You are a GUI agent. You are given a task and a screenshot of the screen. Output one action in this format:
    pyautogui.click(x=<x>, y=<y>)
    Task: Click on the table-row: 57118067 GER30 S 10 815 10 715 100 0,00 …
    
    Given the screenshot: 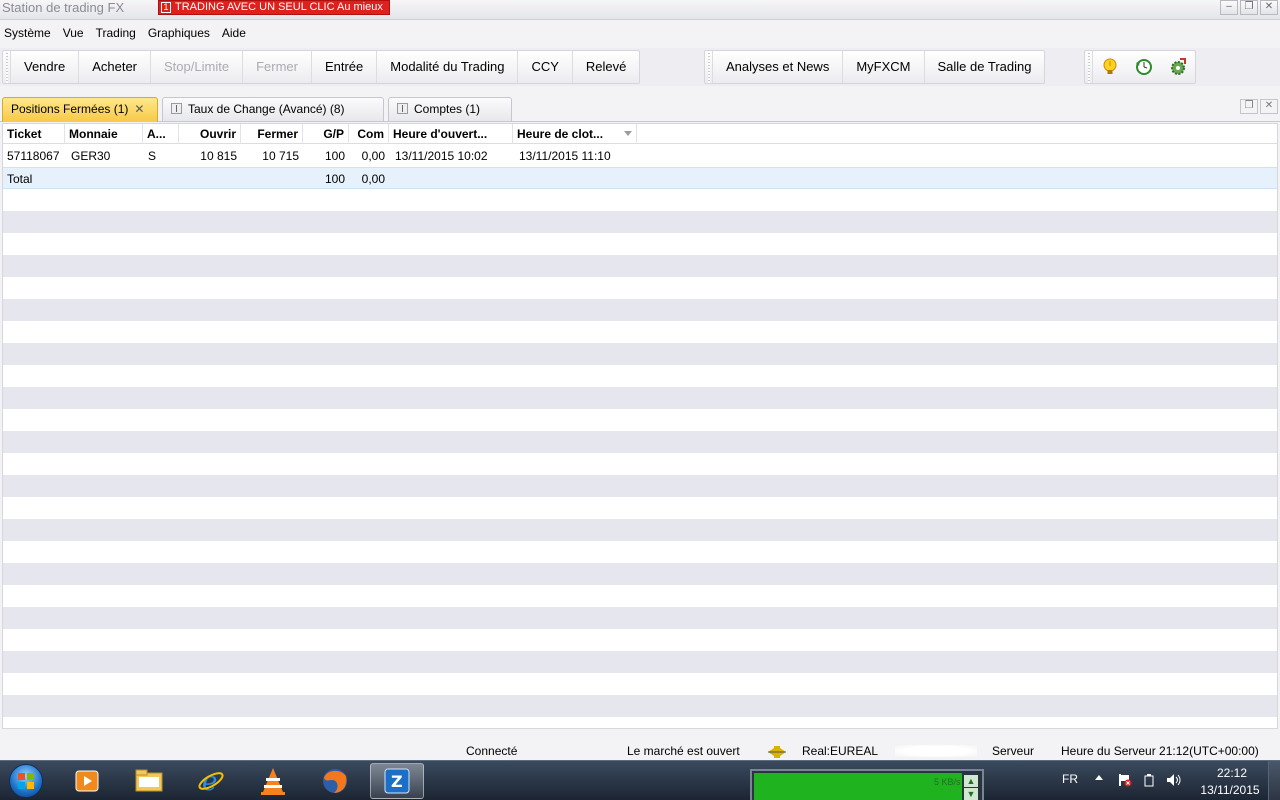 What is the action you would take?
    pyautogui.click(x=640, y=156)
    